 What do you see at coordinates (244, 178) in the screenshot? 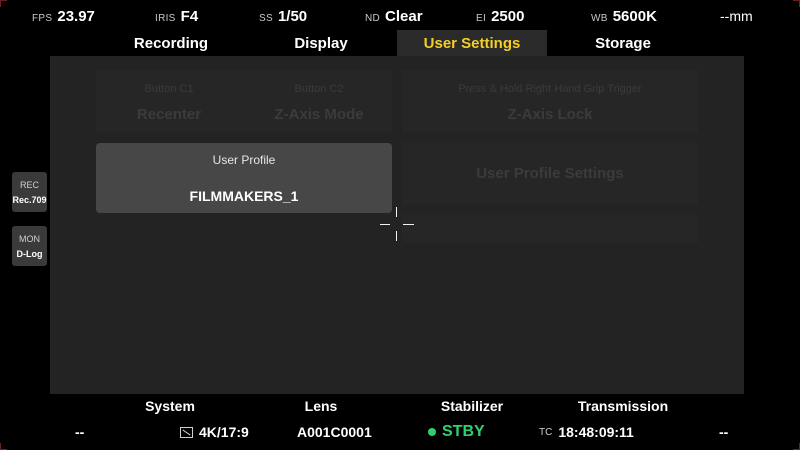
I see `user-profile-card: User Profile FILMMAKERS_1` at bounding box center [244, 178].